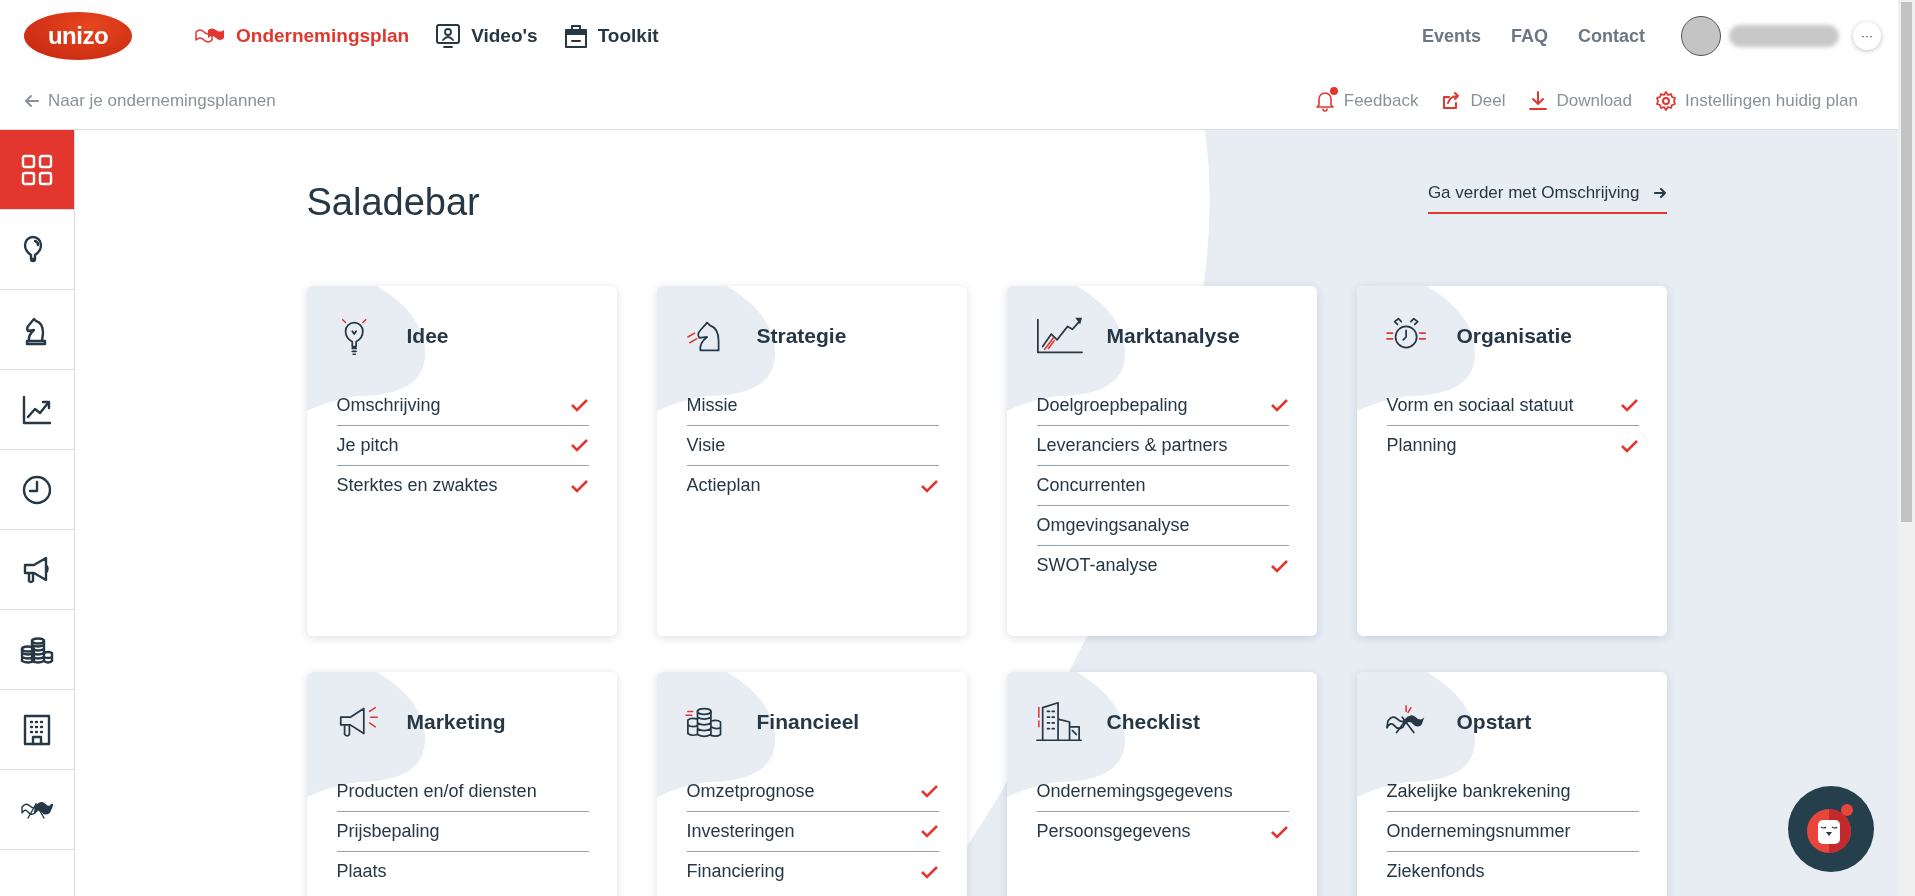 This screenshot has height=896, width=1915. What do you see at coordinates (462, 791) in the screenshot?
I see `section-link: Producten en/of diensten` at bounding box center [462, 791].